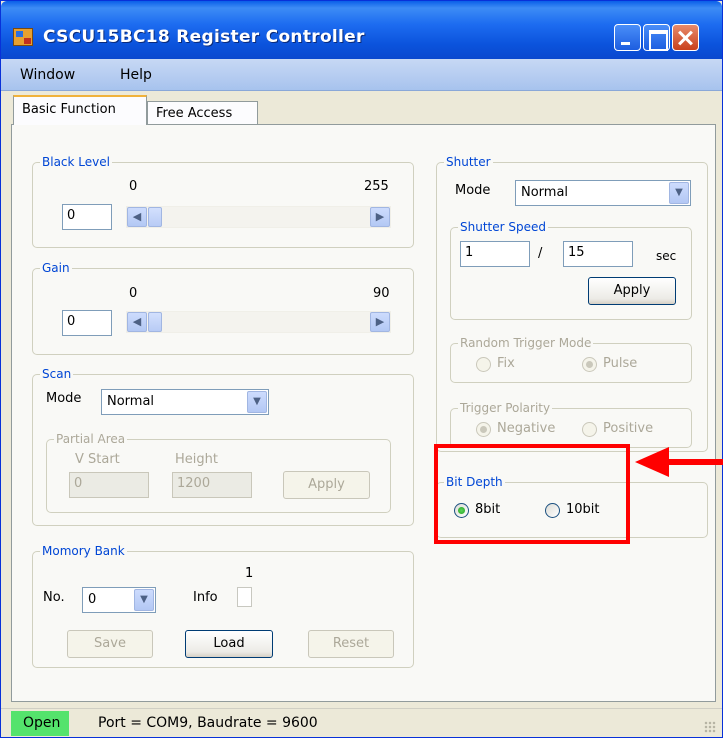 This screenshot has height=738, width=723. Describe the element at coordinates (361, 75) in the screenshot. I see `menu-bar: Window Help` at that location.